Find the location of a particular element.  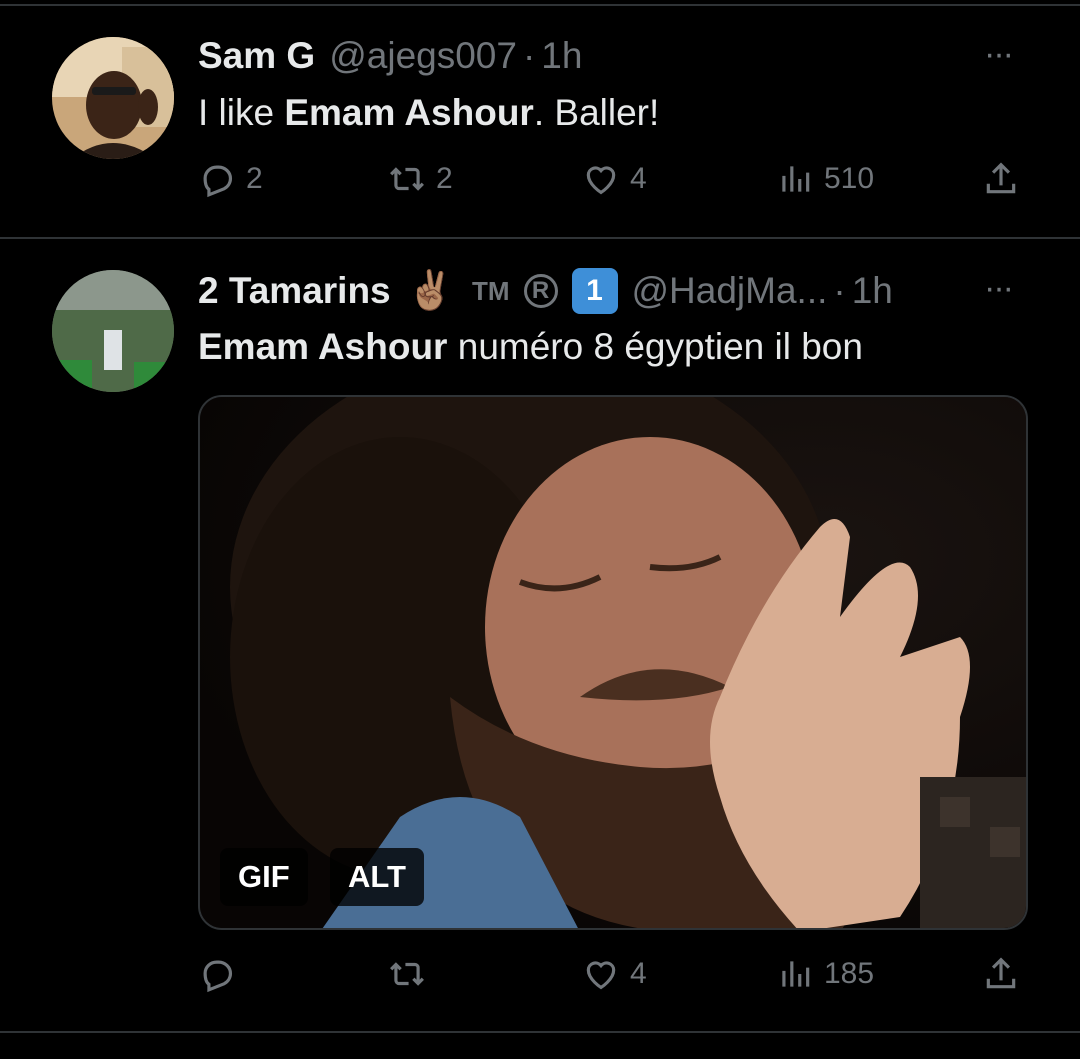

retweet-button is located at coordinates (412, 974).